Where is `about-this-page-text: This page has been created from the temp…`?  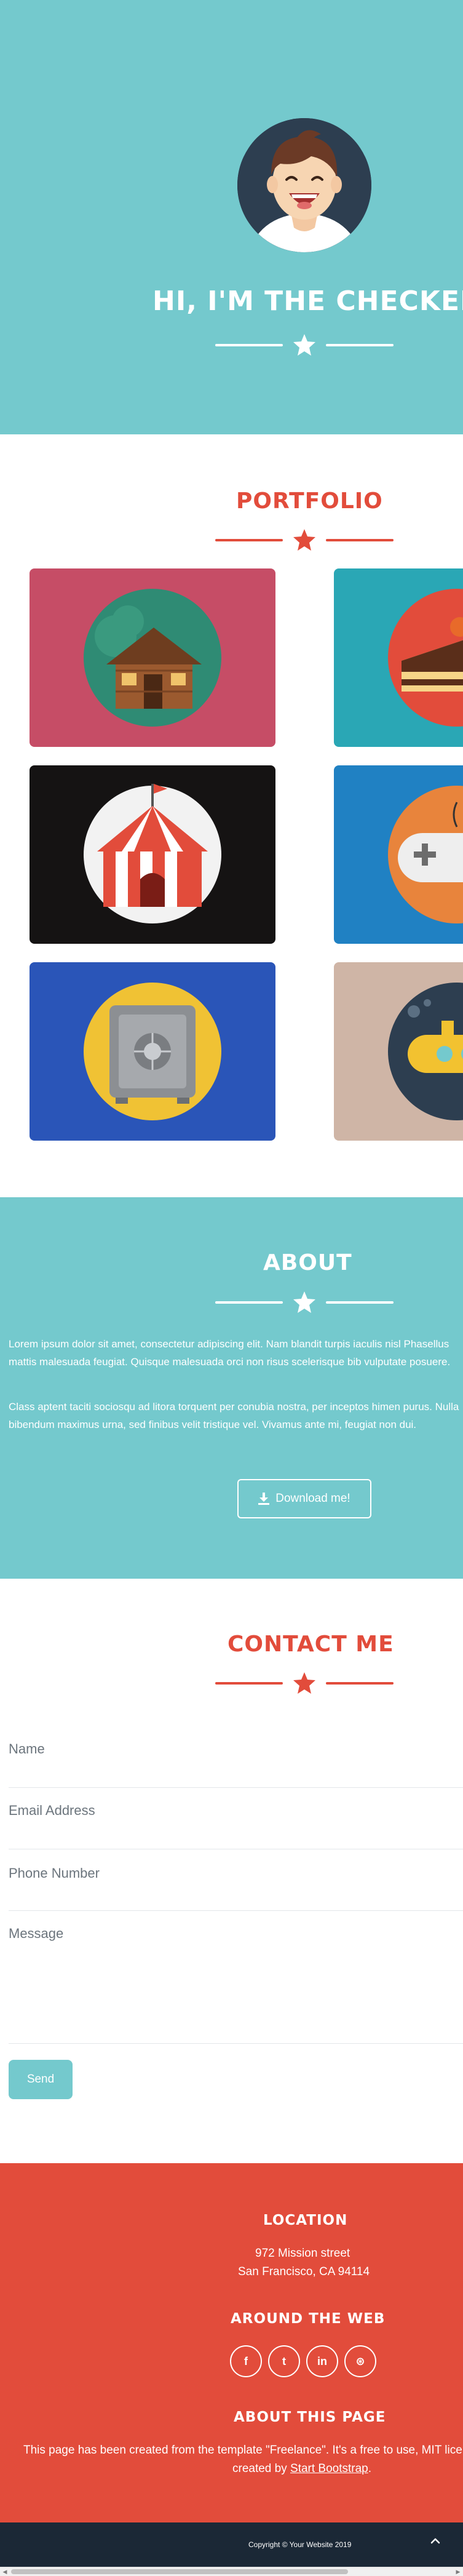 about-this-page-text: This page has been created from the temp… is located at coordinates (242, 2450).